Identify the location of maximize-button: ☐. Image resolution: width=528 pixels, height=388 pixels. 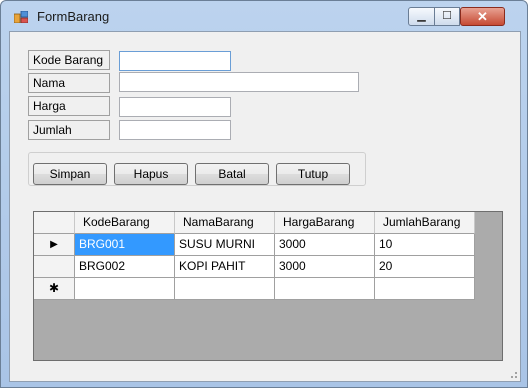
(447, 16).